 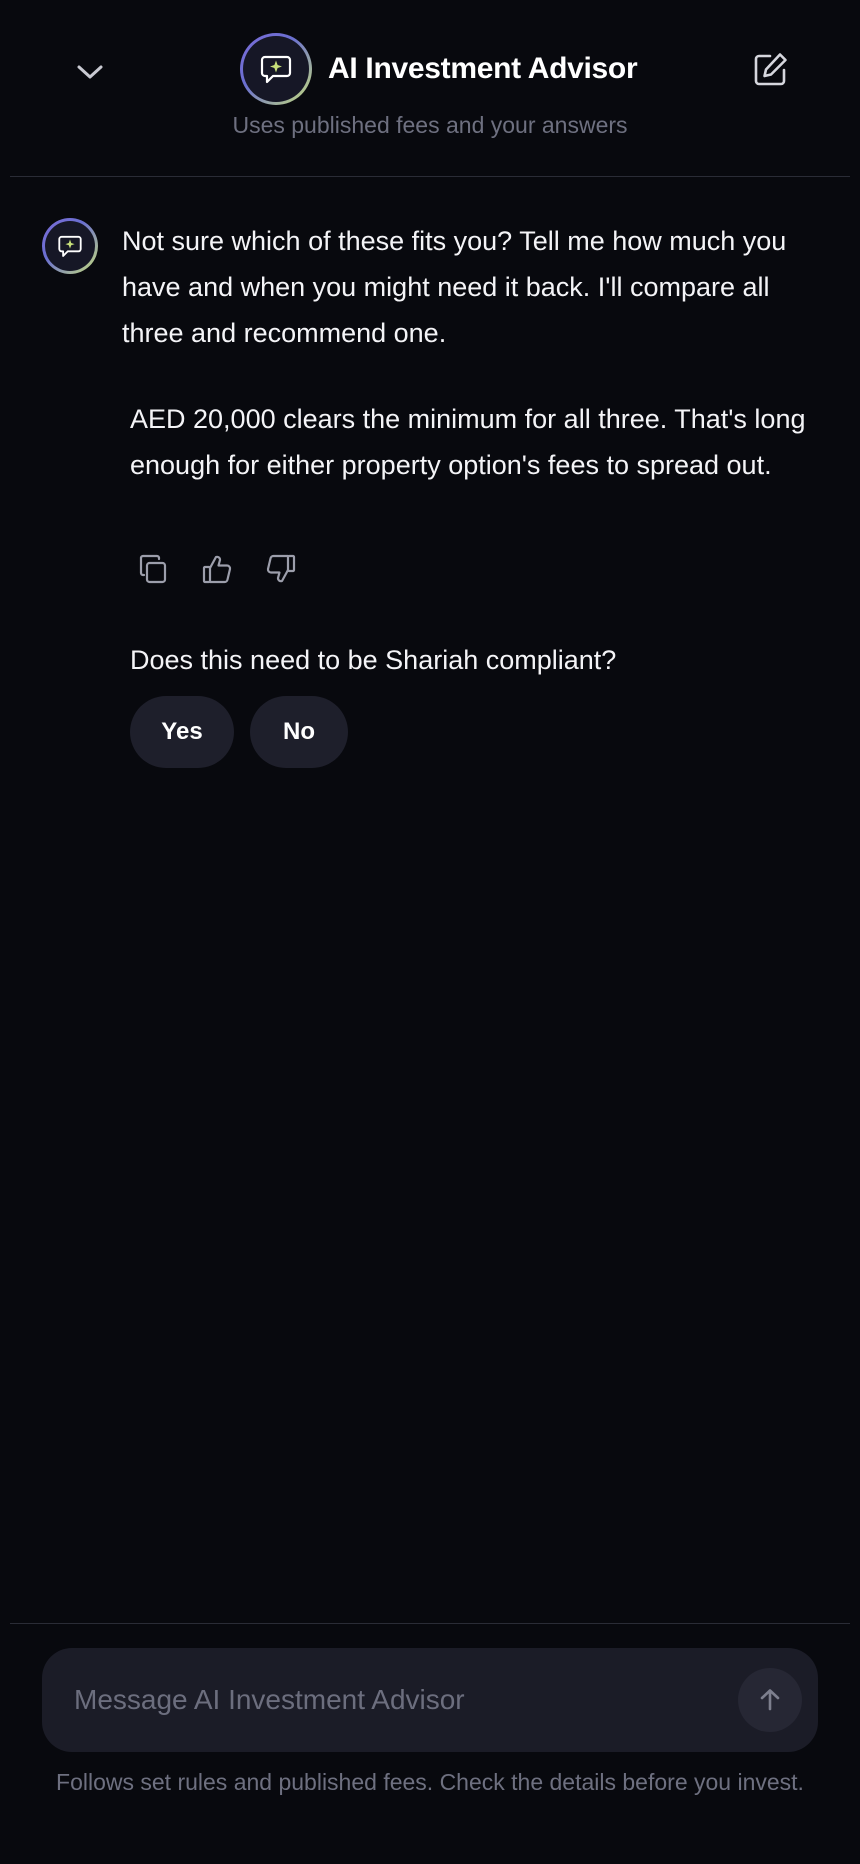 I want to click on thumbs-up-icon, so click(x=217, y=569).